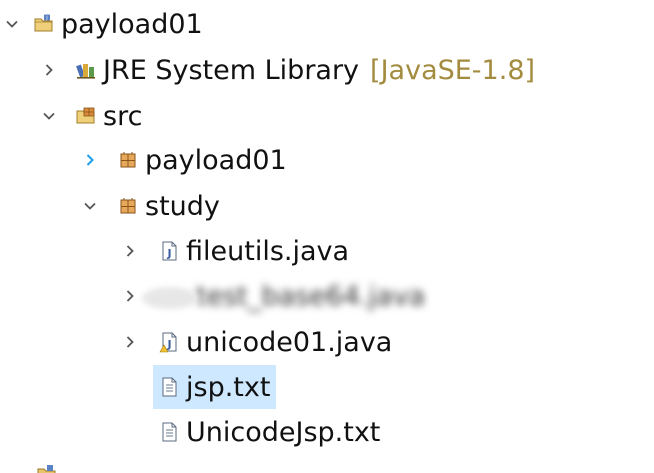  Describe the element at coordinates (170, 298) in the screenshot. I see `blur-redaction` at that location.